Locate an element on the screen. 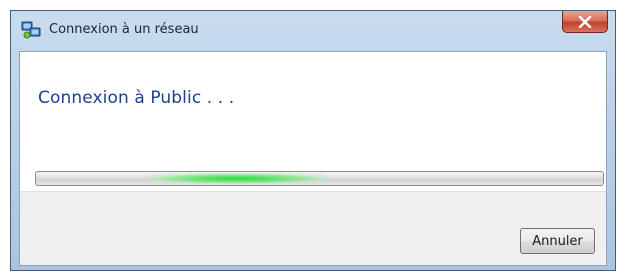 The image size is (621, 276). progress-glow-indicator is located at coordinates (237, 178).